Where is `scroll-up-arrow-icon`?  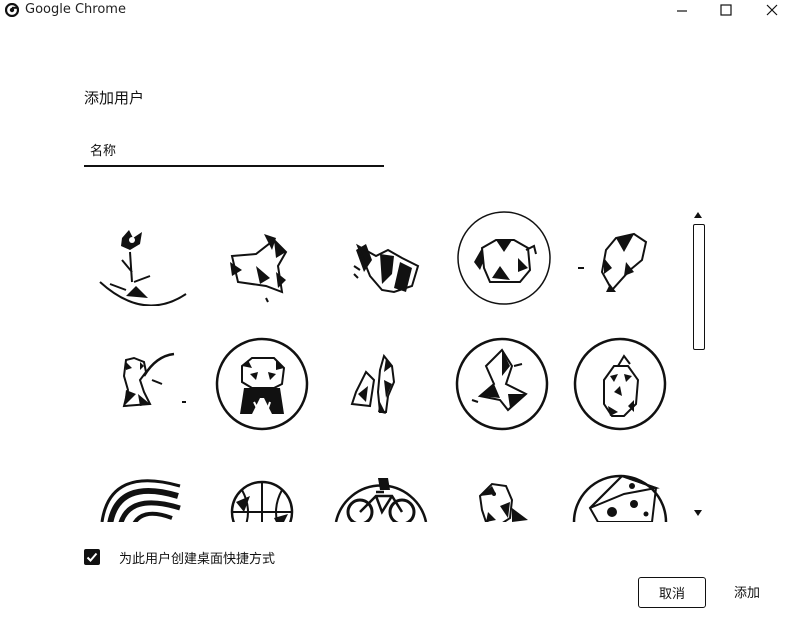 scroll-up-arrow-icon is located at coordinates (698, 215).